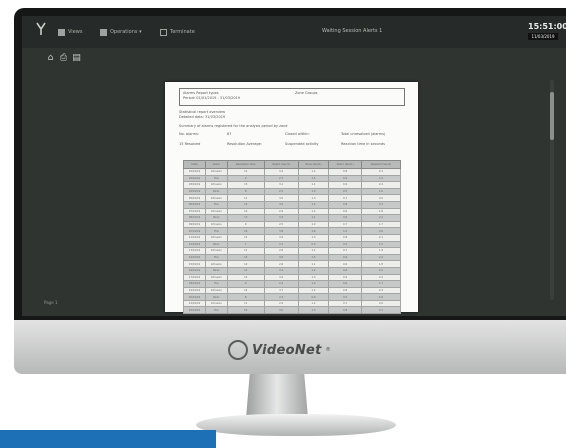 Image resolution: width=566 pixels, height=448 pixels. What do you see at coordinates (194, 211) in the screenshot?
I see `table-cell: 07/01/19` at bounding box center [194, 211].